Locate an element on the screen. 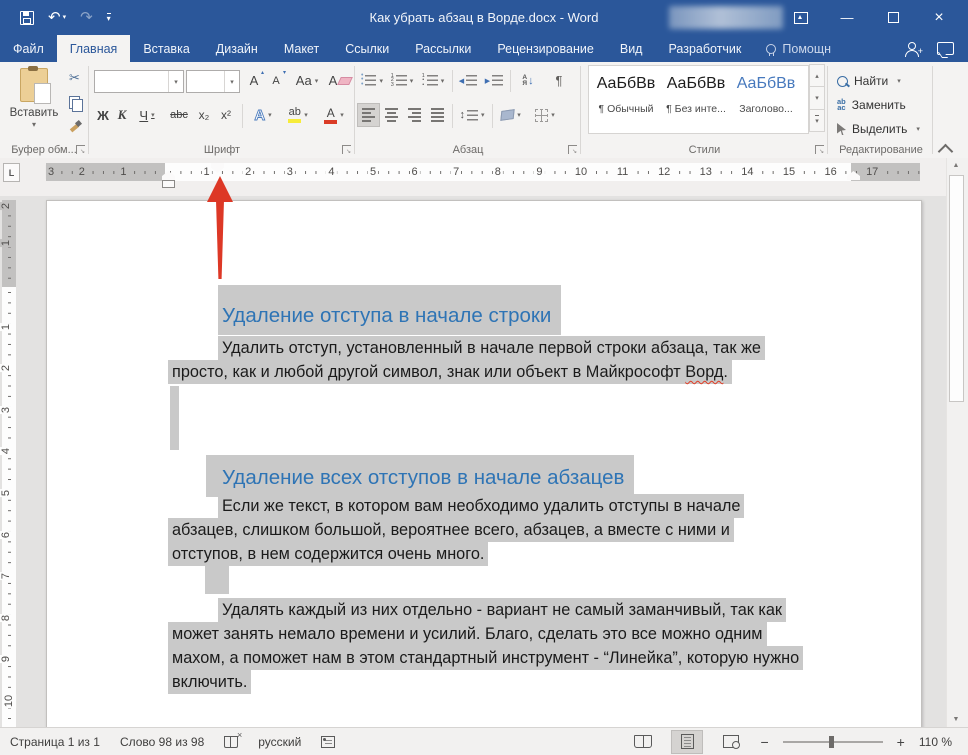  web-layout-button is located at coordinates (731, 742).